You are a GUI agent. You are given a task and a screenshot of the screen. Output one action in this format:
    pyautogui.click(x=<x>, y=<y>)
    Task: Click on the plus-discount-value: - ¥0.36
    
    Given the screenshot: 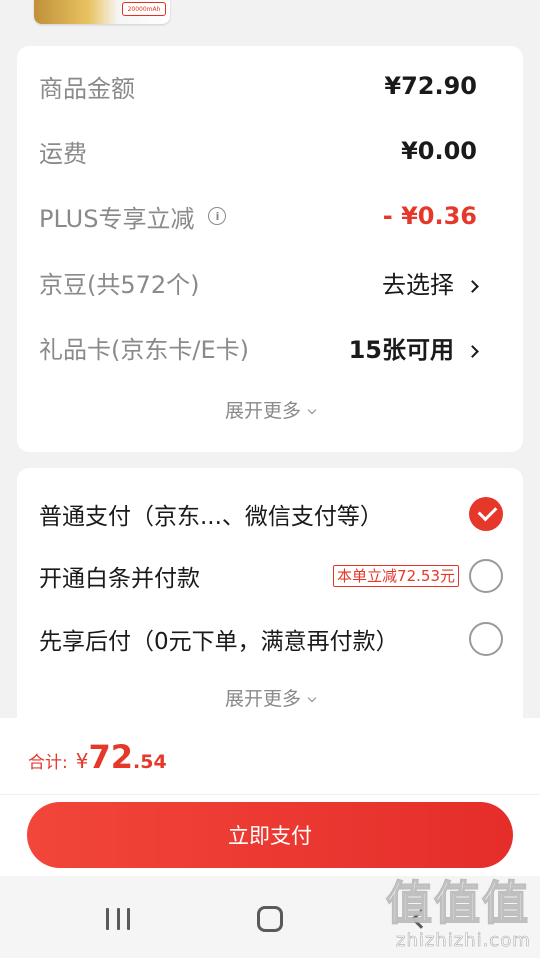 What is the action you would take?
    pyautogui.click(x=429, y=216)
    